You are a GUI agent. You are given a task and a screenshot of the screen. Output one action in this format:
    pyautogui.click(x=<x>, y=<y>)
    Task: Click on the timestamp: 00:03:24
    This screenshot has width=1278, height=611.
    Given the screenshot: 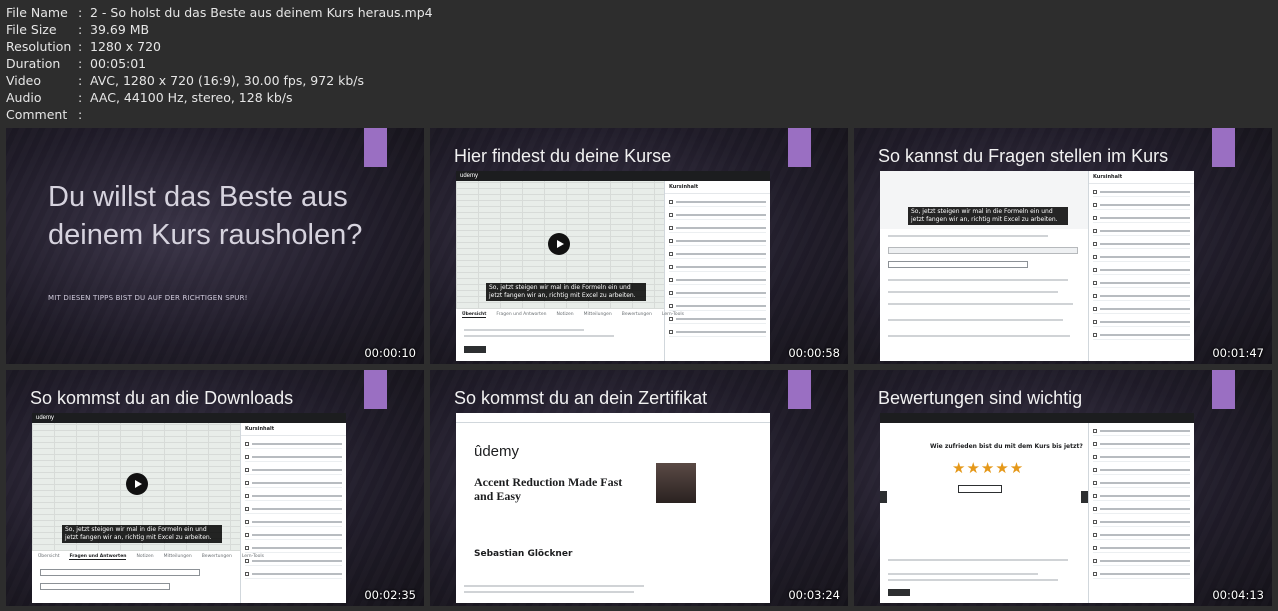 What is the action you would take?
    pyautogui.click(x=814, y=595)
    